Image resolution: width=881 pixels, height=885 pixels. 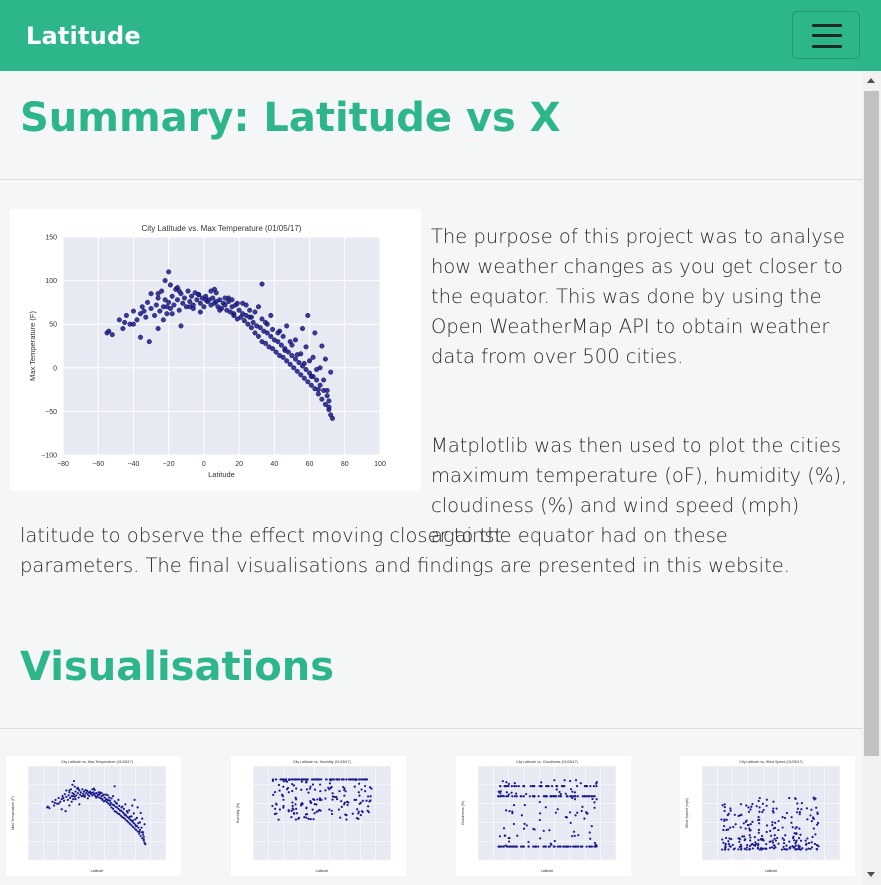 I want to click on thumb-title: City Latitude vs. Cloudiness (01/05/17), so click(x=547, y=762).